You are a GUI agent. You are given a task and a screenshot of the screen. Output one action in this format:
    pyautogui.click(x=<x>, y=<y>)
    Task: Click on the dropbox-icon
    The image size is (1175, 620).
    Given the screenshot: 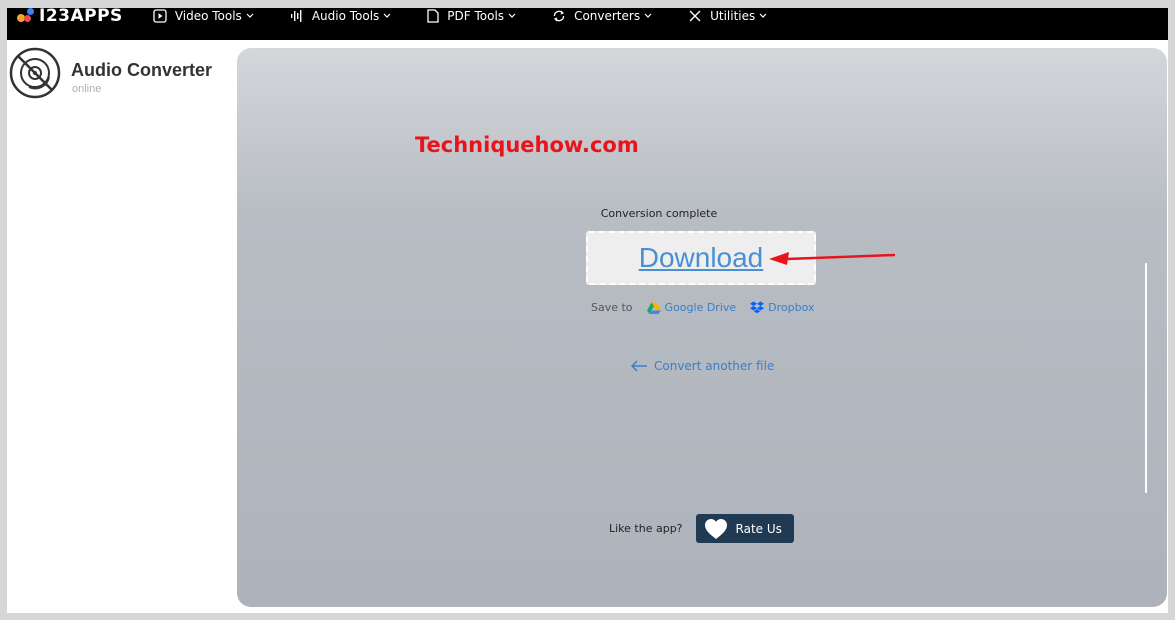 What is the action you would take?
    pyautogui.click(x=757, y=307)
    